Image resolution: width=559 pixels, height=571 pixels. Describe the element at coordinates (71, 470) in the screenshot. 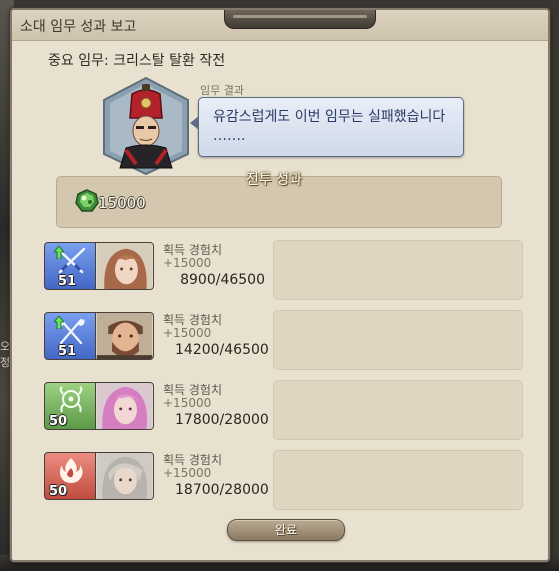

I see `fire-mage-icon` at that location.